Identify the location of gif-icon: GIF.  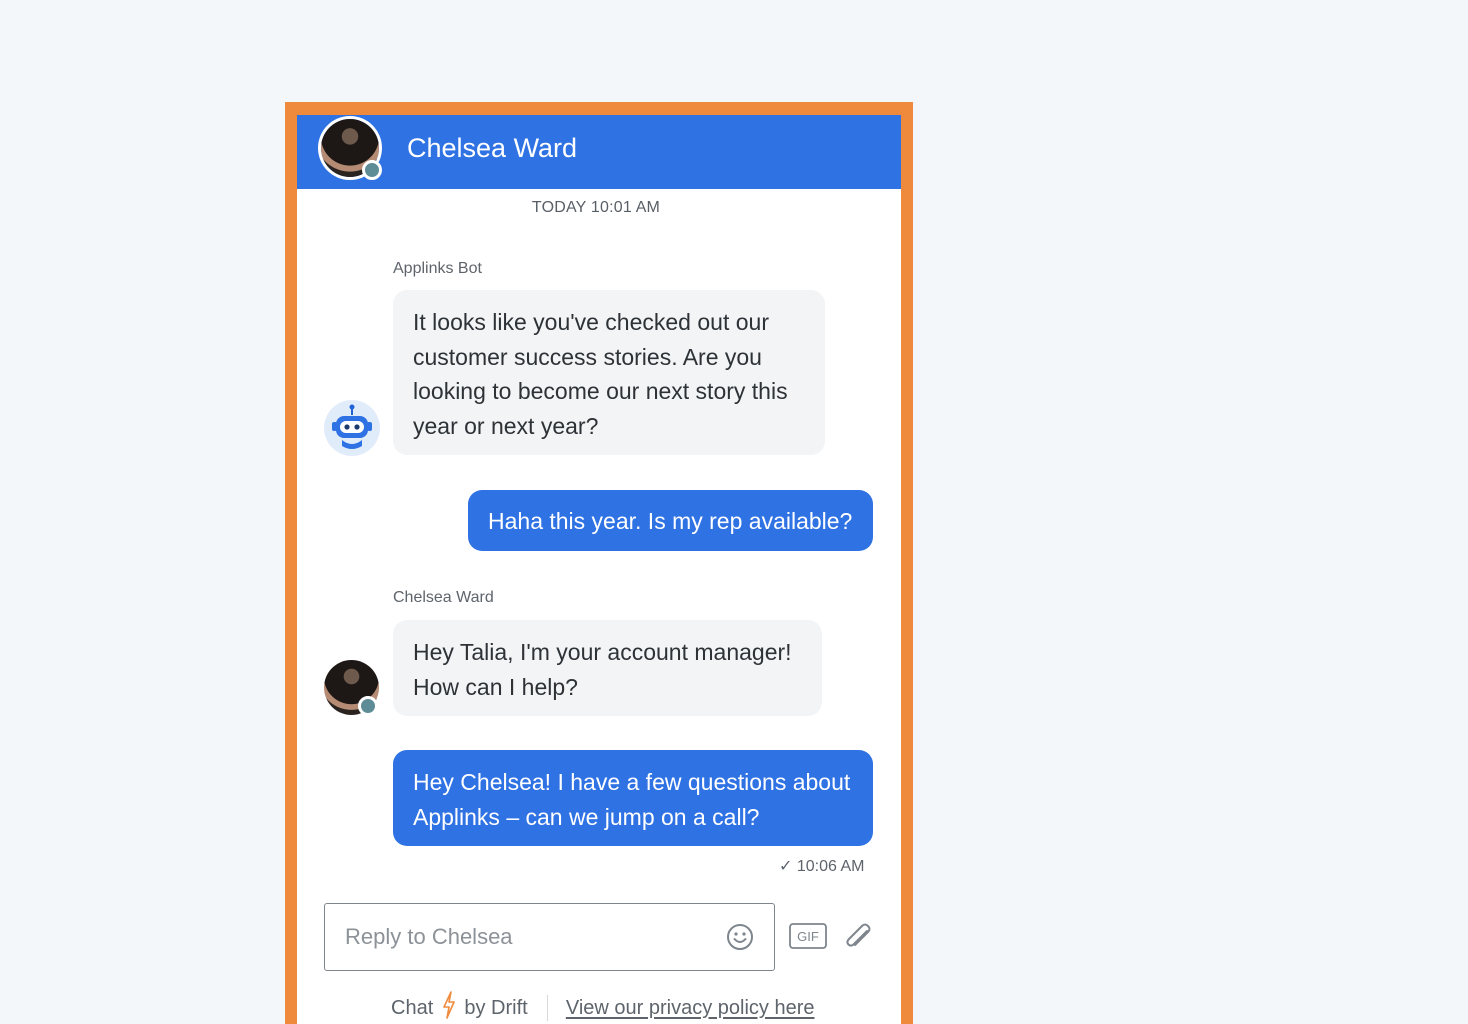
(808, 936).